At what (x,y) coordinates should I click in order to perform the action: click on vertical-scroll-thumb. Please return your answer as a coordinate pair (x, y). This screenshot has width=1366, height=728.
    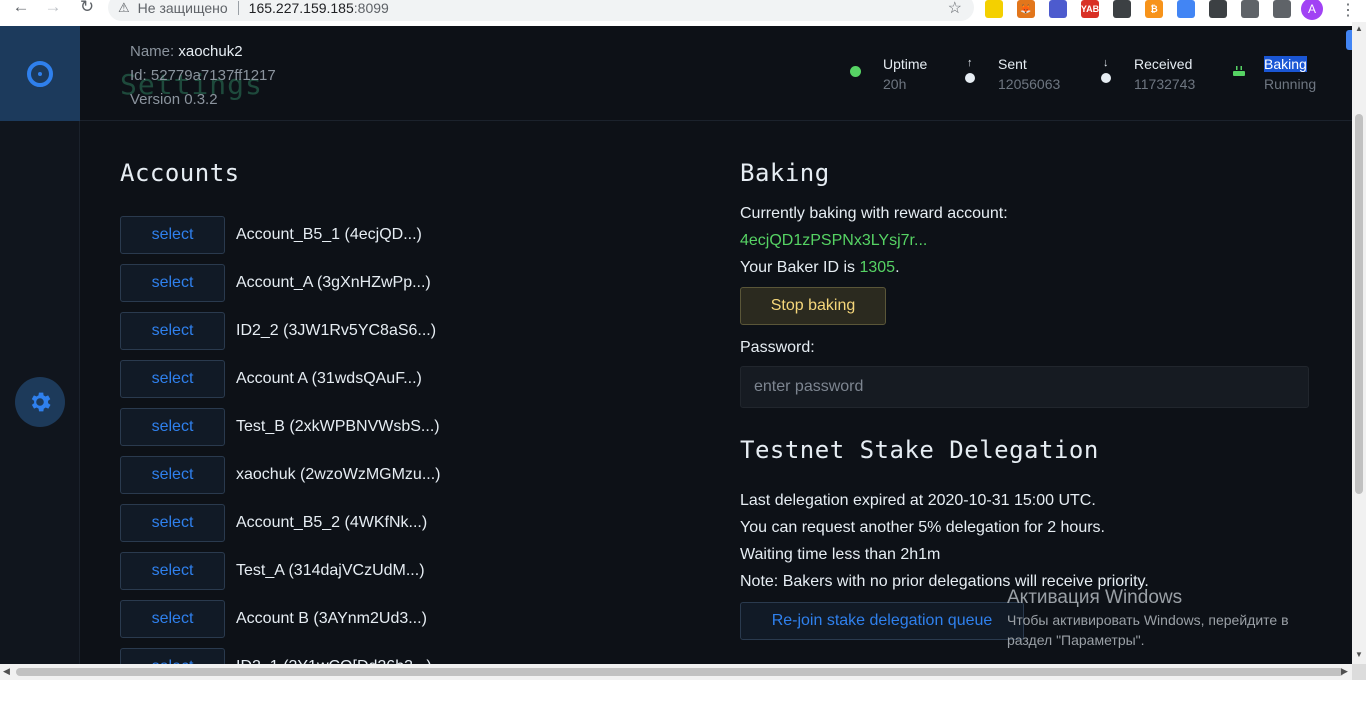
    Looking at the image, I should click on (1359, 304).